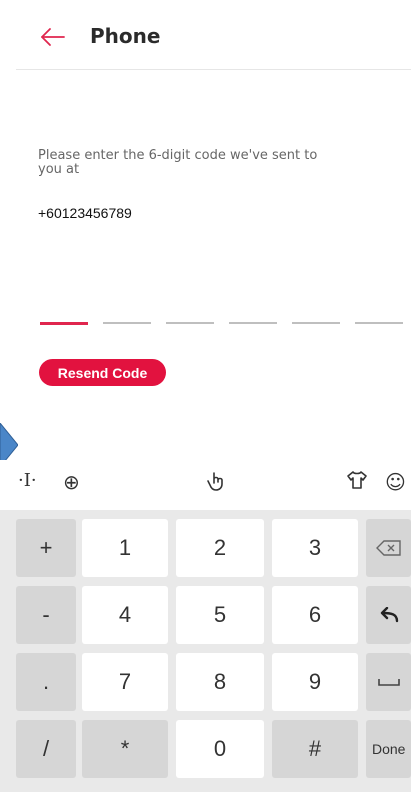 The height and width of the screenshot is (792, 411). What do you see at coordinates (216, 483) in the screenshot?
I see `gesture-icon` at bounding box center [216, 483].